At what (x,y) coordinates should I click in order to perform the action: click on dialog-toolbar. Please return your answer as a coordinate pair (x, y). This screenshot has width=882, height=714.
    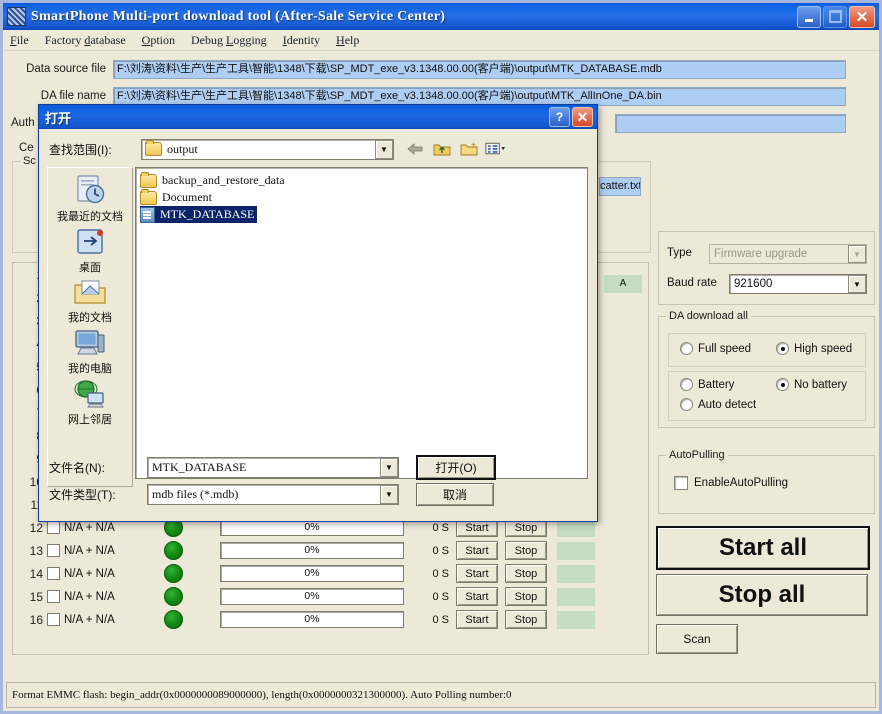
    Looking at the image, I should click on (455, 149).